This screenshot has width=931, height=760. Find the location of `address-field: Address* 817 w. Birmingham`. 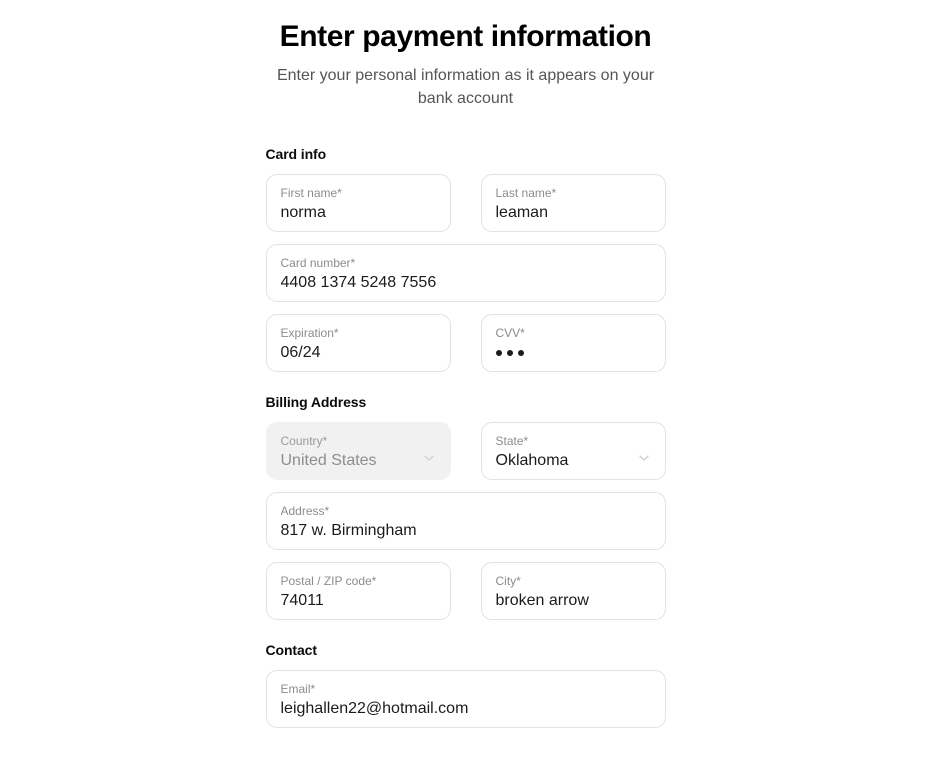

address-field: Address* 817 w. Birmingham is located at coordinates (465, 520).